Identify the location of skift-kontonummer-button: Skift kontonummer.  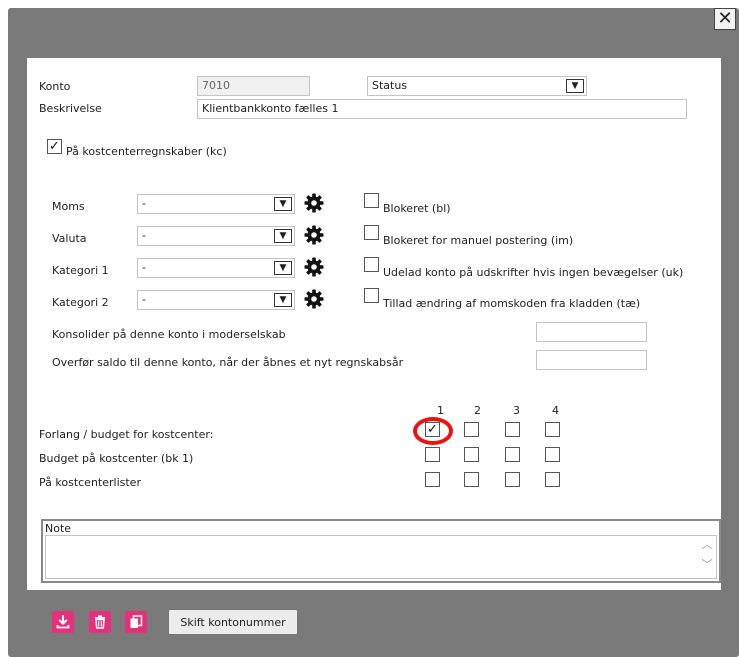
(233, 622).